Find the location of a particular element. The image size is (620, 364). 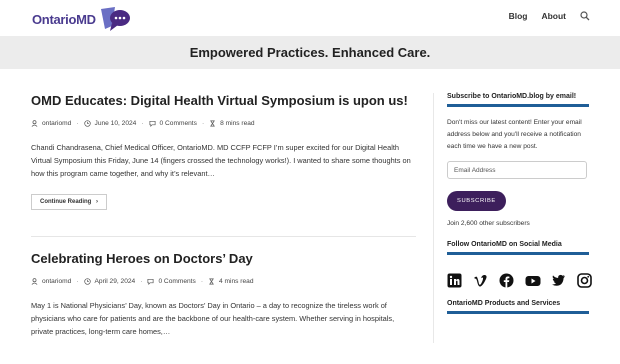

vimeo-icon is located at coordinates (480, 280).